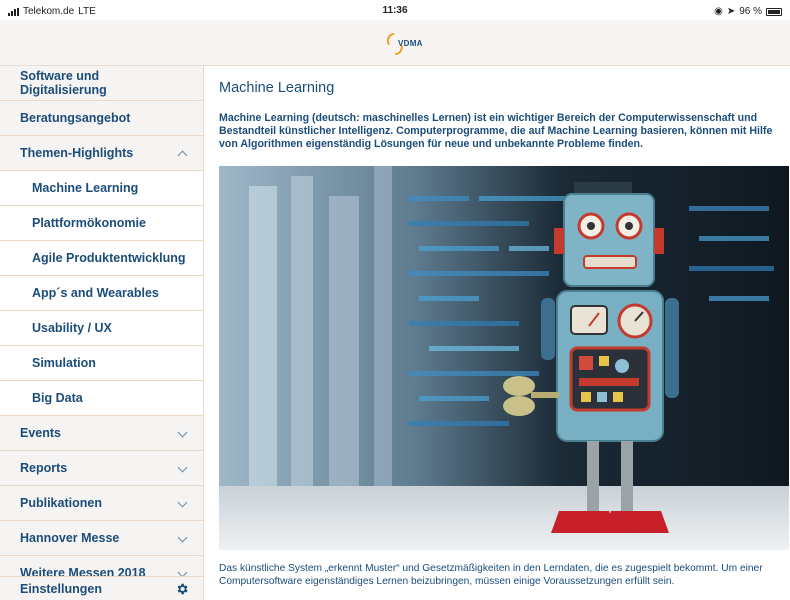  I want to click on sidebar-item-label: Software und Digitalisierung, so click(63, 83).